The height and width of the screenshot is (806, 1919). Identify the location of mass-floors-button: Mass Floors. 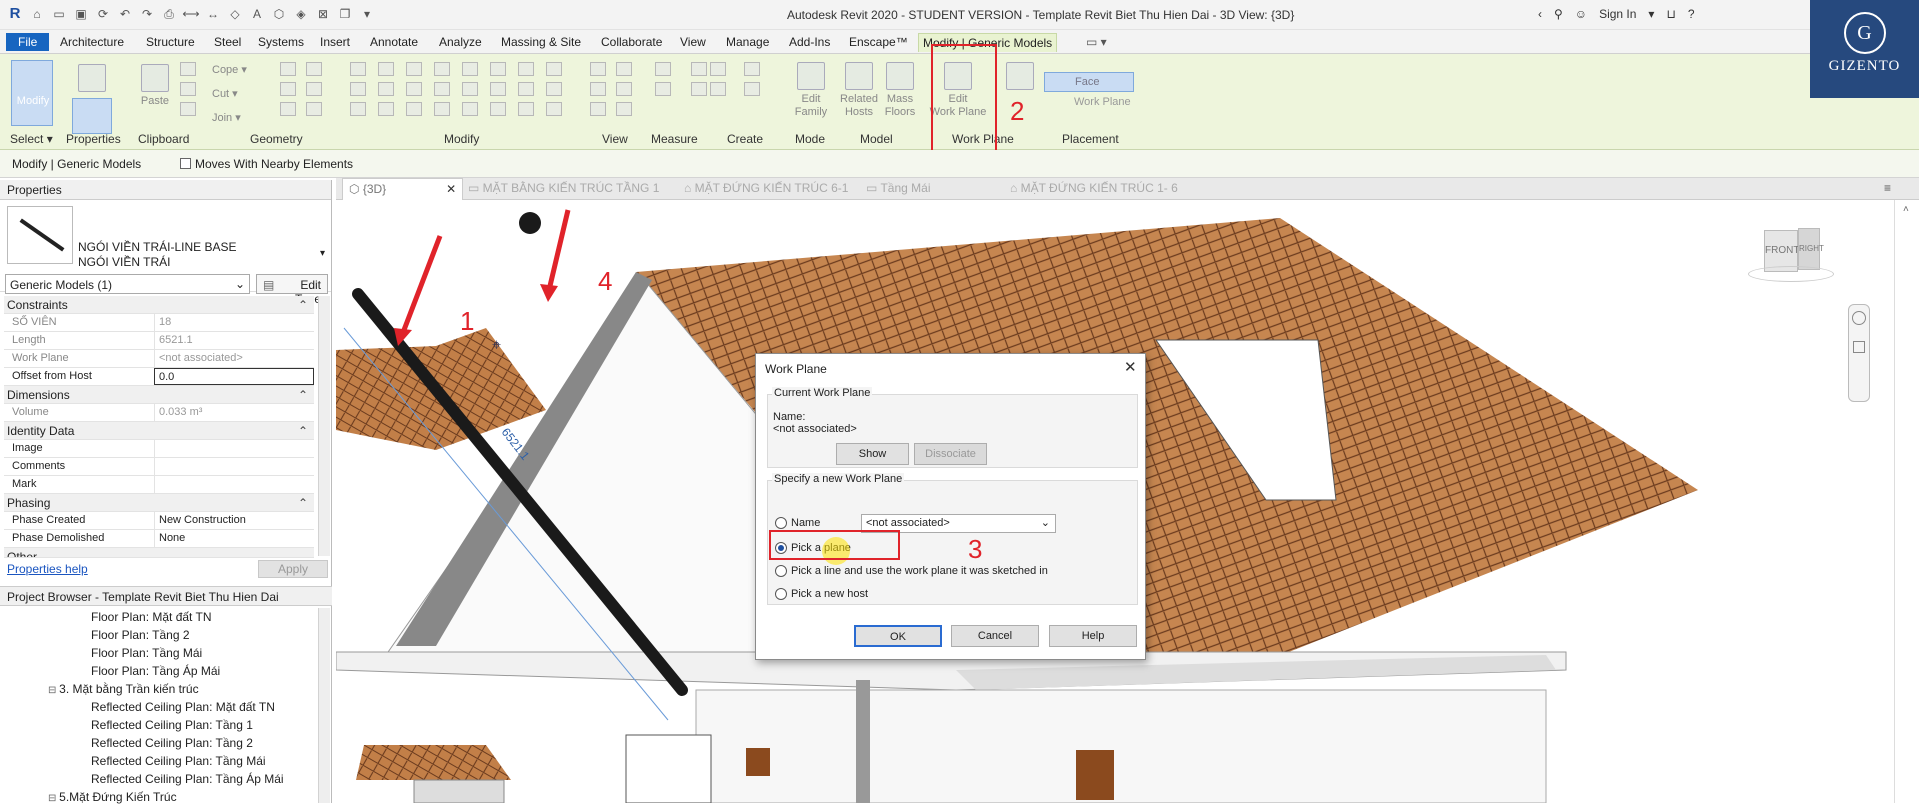
(900, 90).